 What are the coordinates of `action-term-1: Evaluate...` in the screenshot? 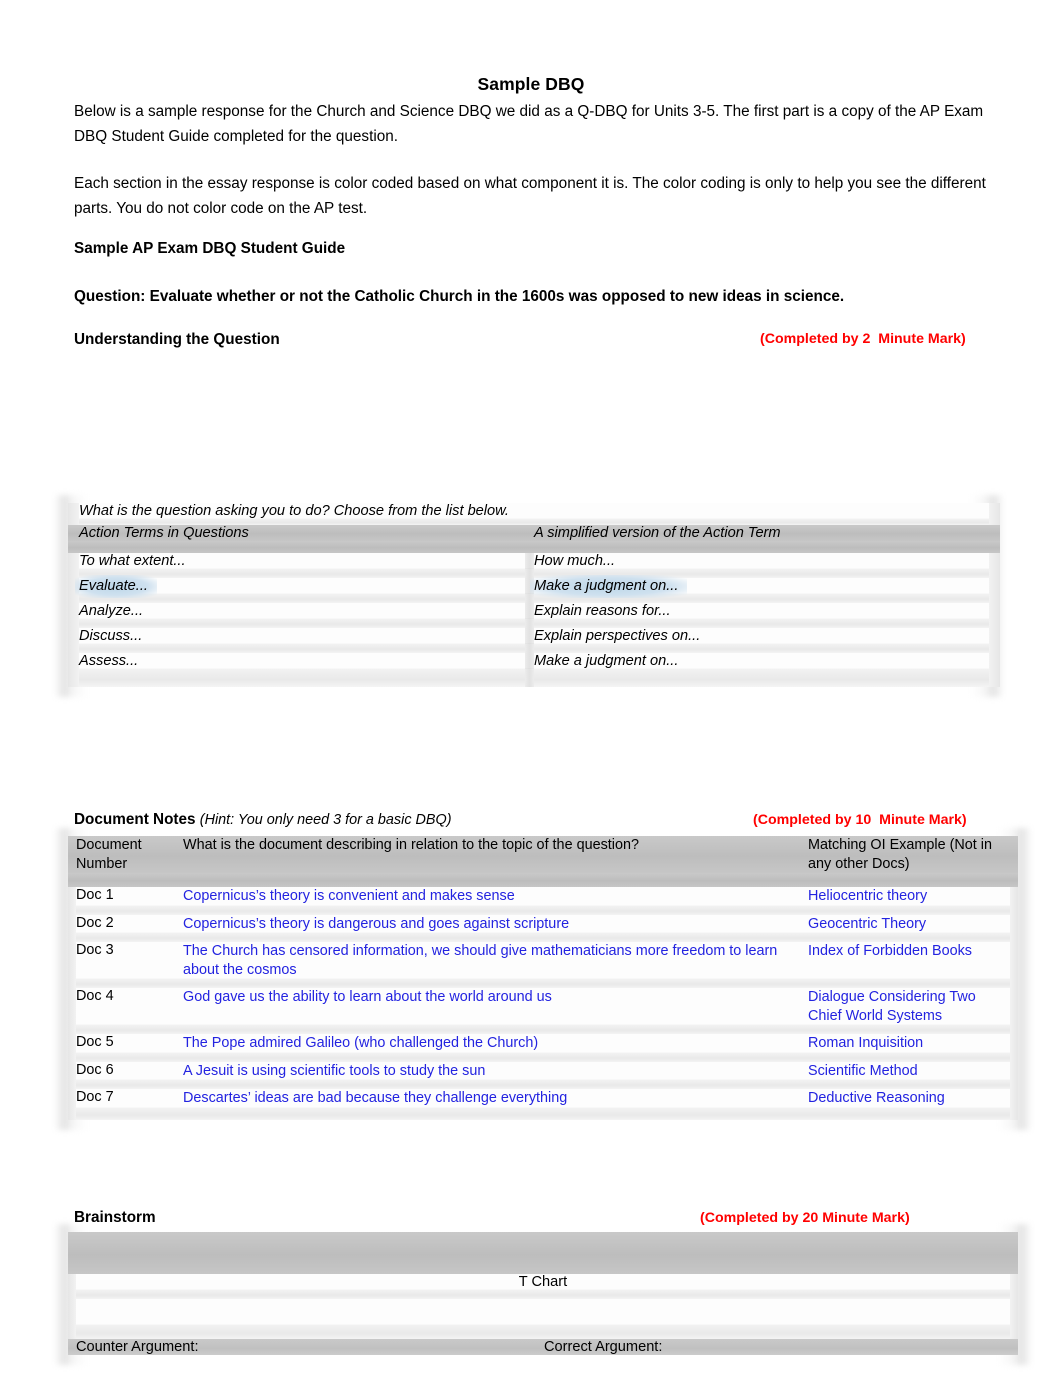 It's located at (300, 586).